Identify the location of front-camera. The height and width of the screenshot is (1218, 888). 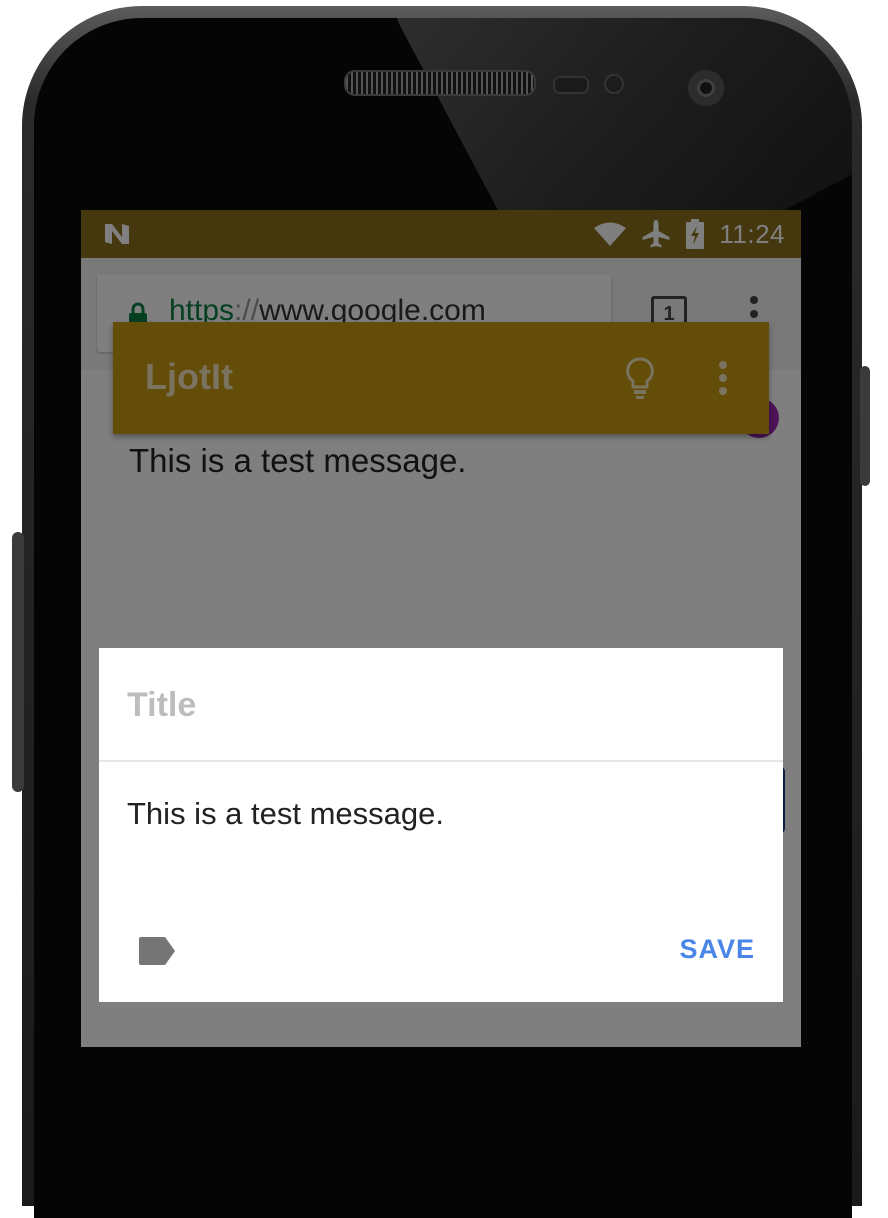
(706, 88).